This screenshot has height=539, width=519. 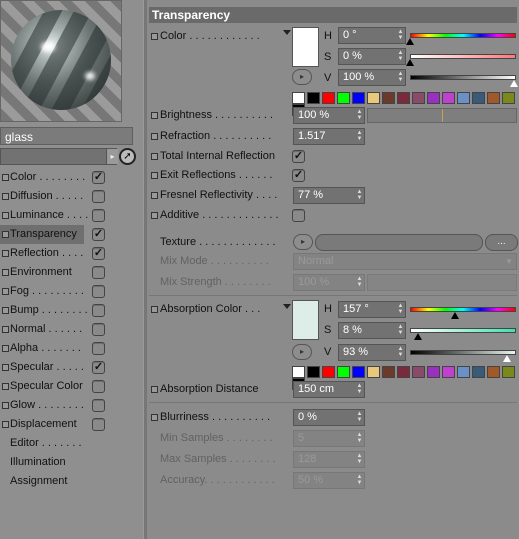 What do you see at coordinates (442, 282) in the screenshot?
I see `mix-strength-slider` at bounding box center [442, 282].